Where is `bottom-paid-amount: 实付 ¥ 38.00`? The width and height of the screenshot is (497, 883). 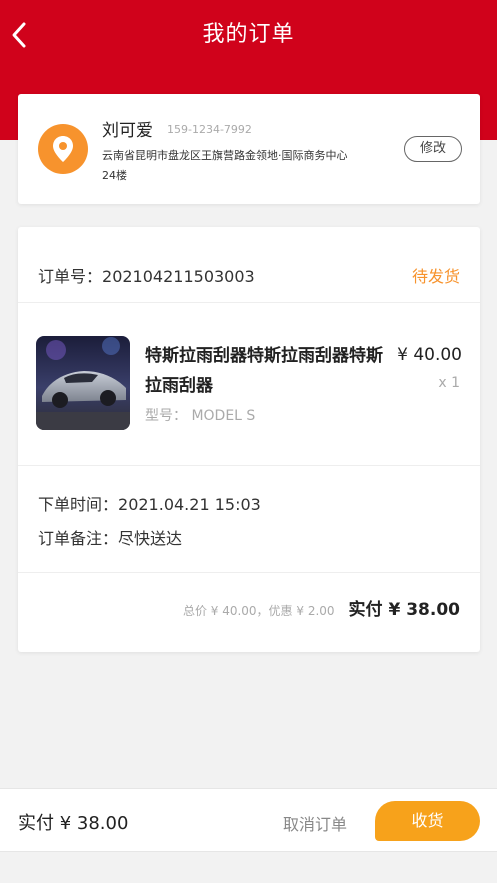
bottom-paid-amount: 实付 ¥ 38.00 is located at coordinates (73, 823).